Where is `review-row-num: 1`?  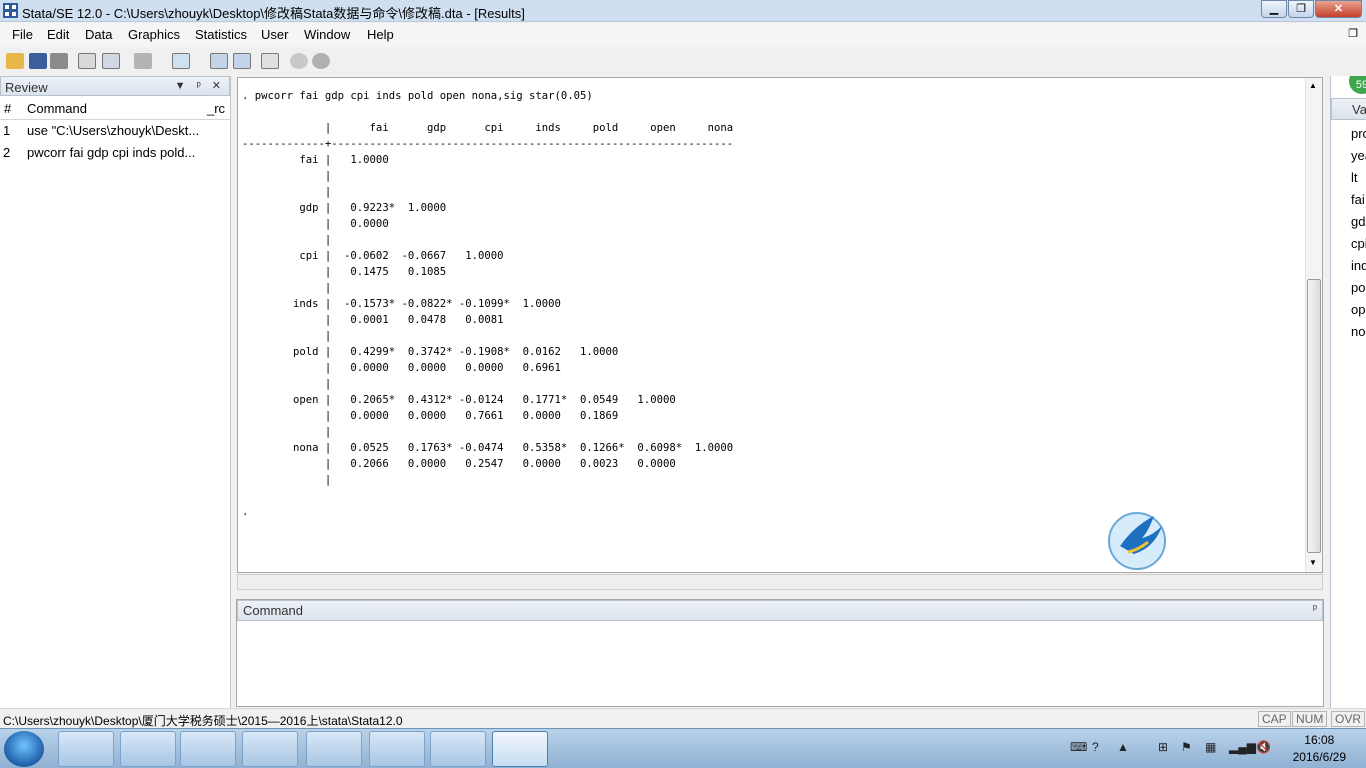 review-row-num: 1 is located at coordinates (7, 130).